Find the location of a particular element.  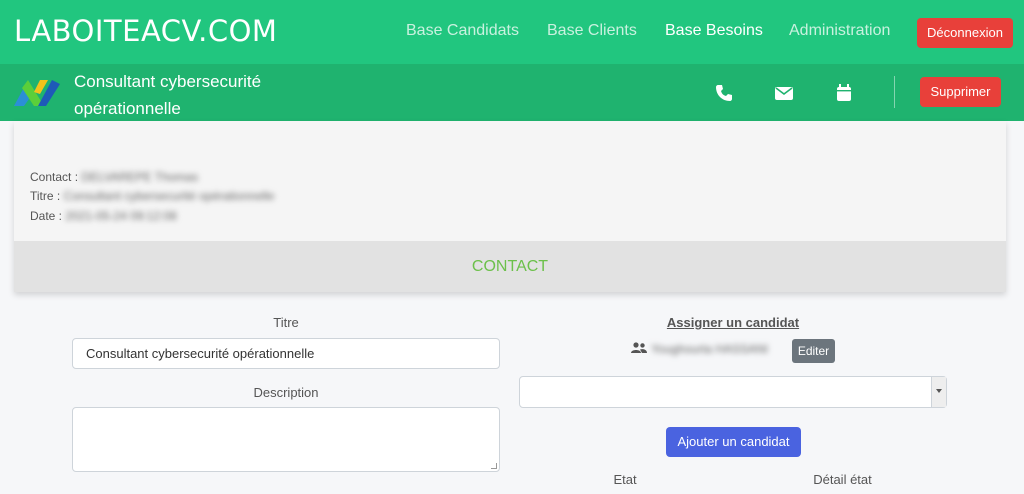

etat-label: Etat is located at coordinates (625, 479).